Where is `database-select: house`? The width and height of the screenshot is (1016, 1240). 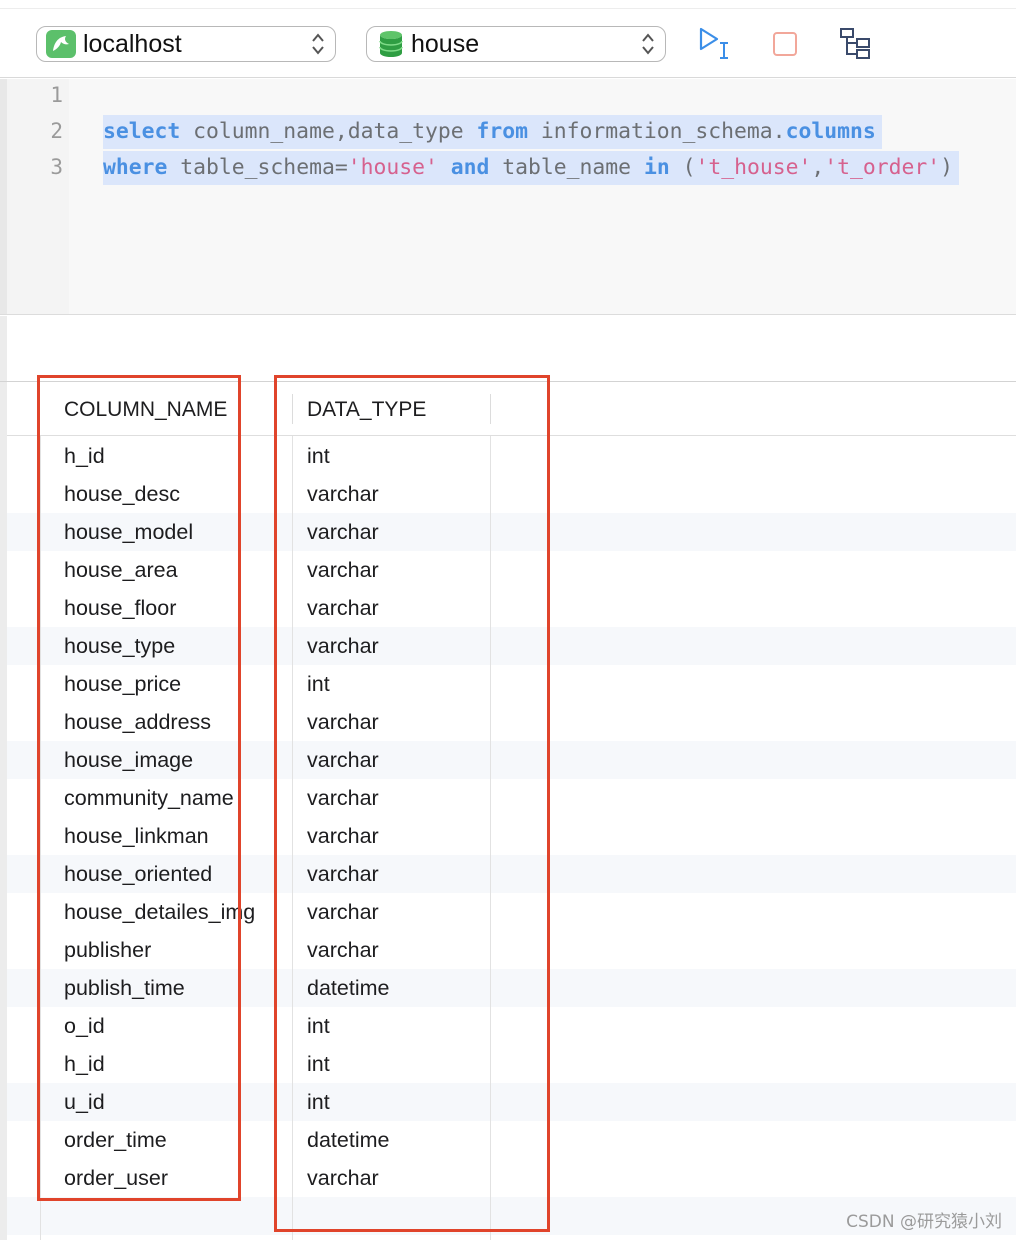 database-select: house is located at coordinates (516, 44).